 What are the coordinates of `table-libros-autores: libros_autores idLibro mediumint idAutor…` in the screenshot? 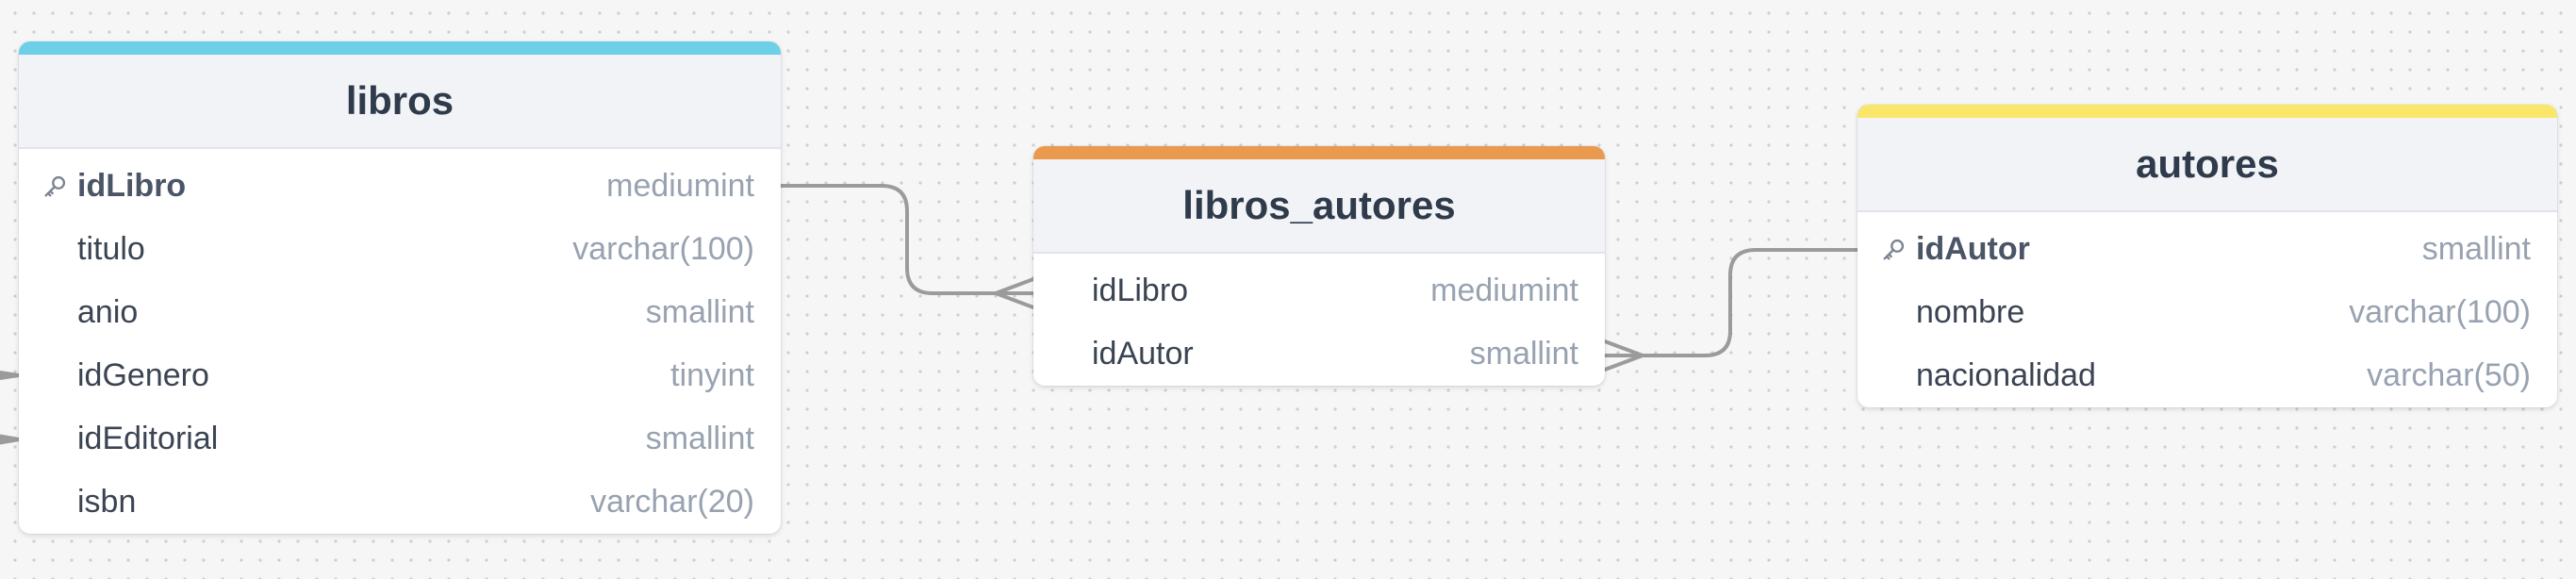 It's located at (1319, 266).